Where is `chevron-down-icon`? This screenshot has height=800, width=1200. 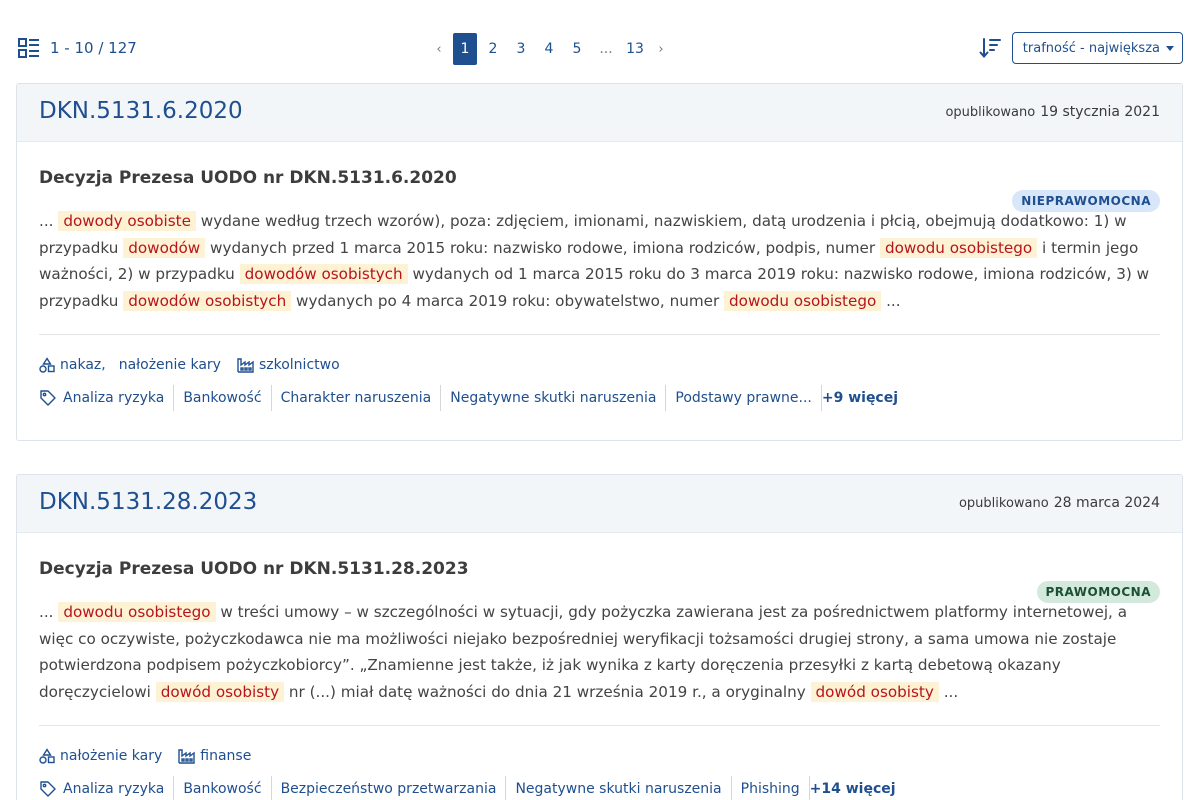 chevron-down-icon is located at coordinates (1170, 48).